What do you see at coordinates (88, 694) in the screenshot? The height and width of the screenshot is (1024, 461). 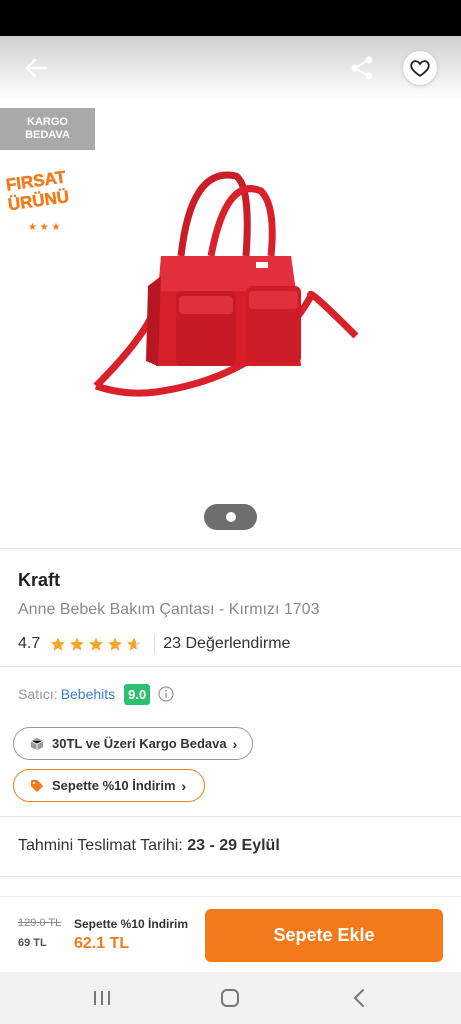 I see `seller-name-link: Bebehits` at bounding box center [88, 694].